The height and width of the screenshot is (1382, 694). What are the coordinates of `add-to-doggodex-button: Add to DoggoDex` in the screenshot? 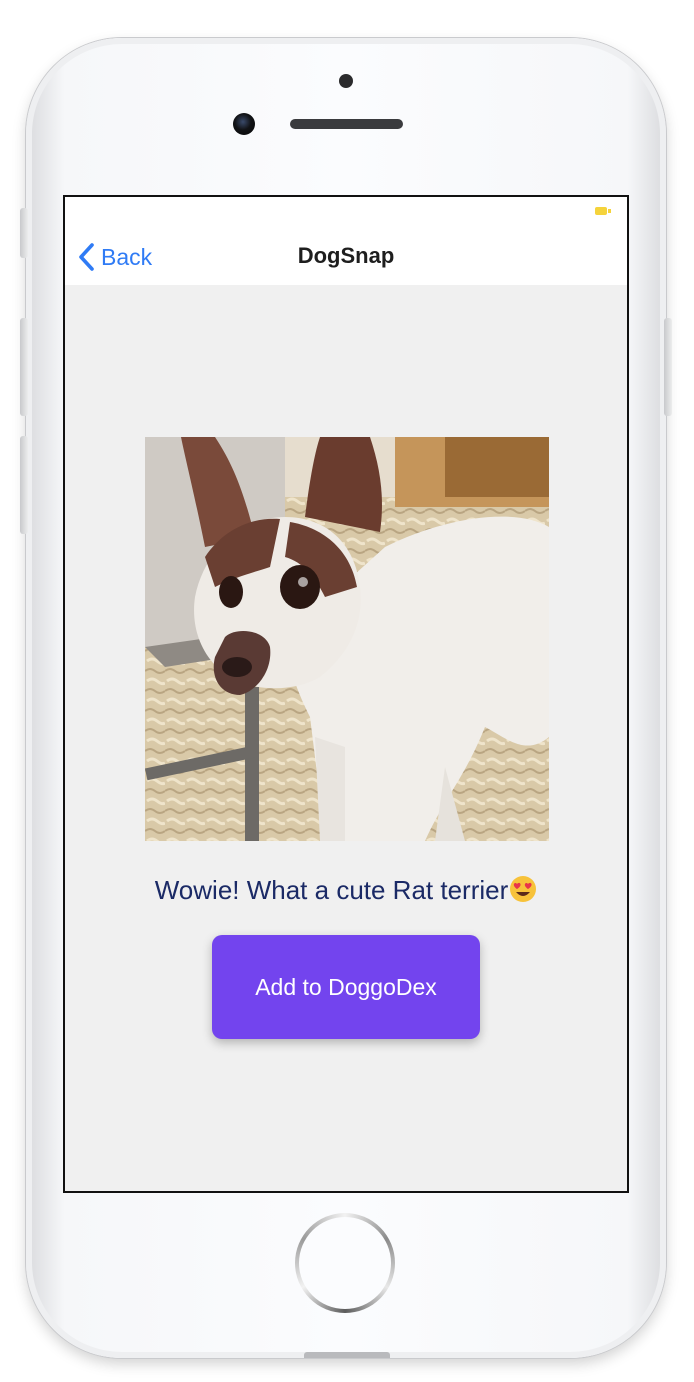 It's located at (346, 987).